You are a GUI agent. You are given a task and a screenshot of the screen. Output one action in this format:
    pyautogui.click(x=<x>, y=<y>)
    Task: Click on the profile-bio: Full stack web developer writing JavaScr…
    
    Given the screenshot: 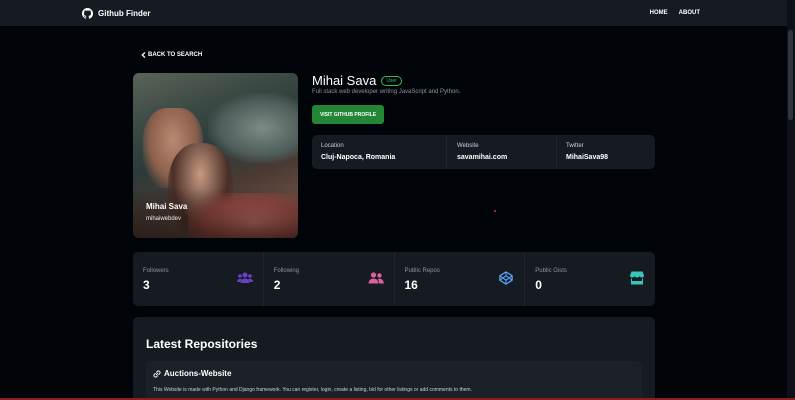 What is the action you would take?
    pyautogui.click(x=386, y=92)
    